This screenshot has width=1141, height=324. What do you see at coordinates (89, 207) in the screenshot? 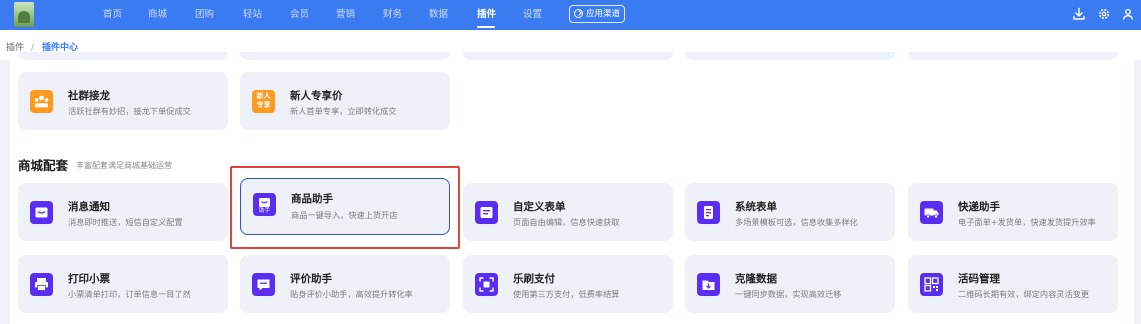
I see `card-title: 消息通知` at bounding box center [89, 207].